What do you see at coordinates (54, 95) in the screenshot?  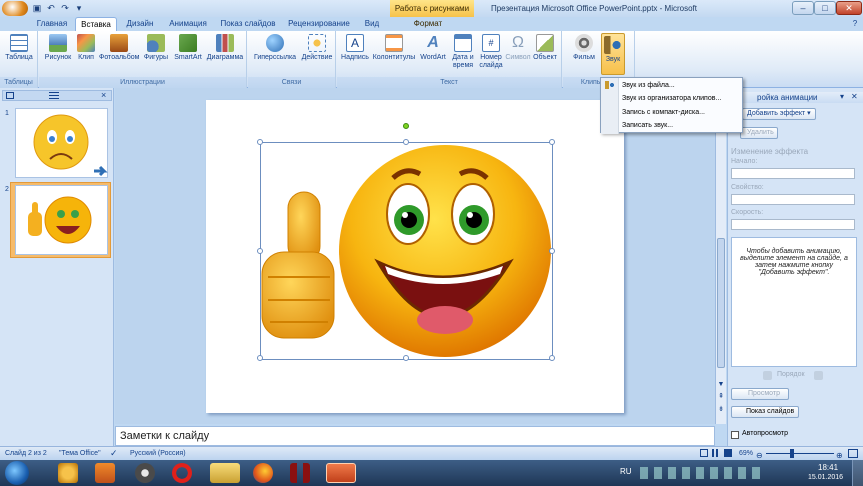 I see `outline-tab-icon` at bounding box center [54, 95].